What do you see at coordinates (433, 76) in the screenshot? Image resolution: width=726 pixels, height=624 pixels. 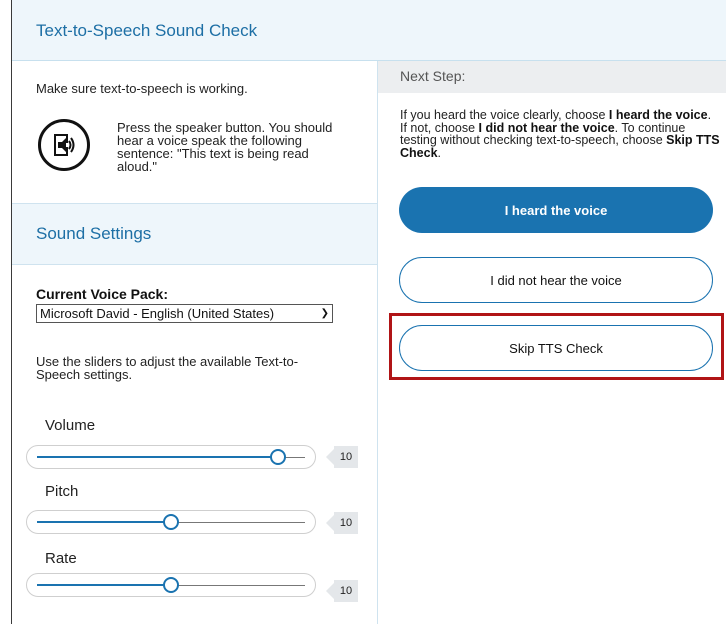 I see `next-step-title: Next Step:` at bounding box center [433, 76].